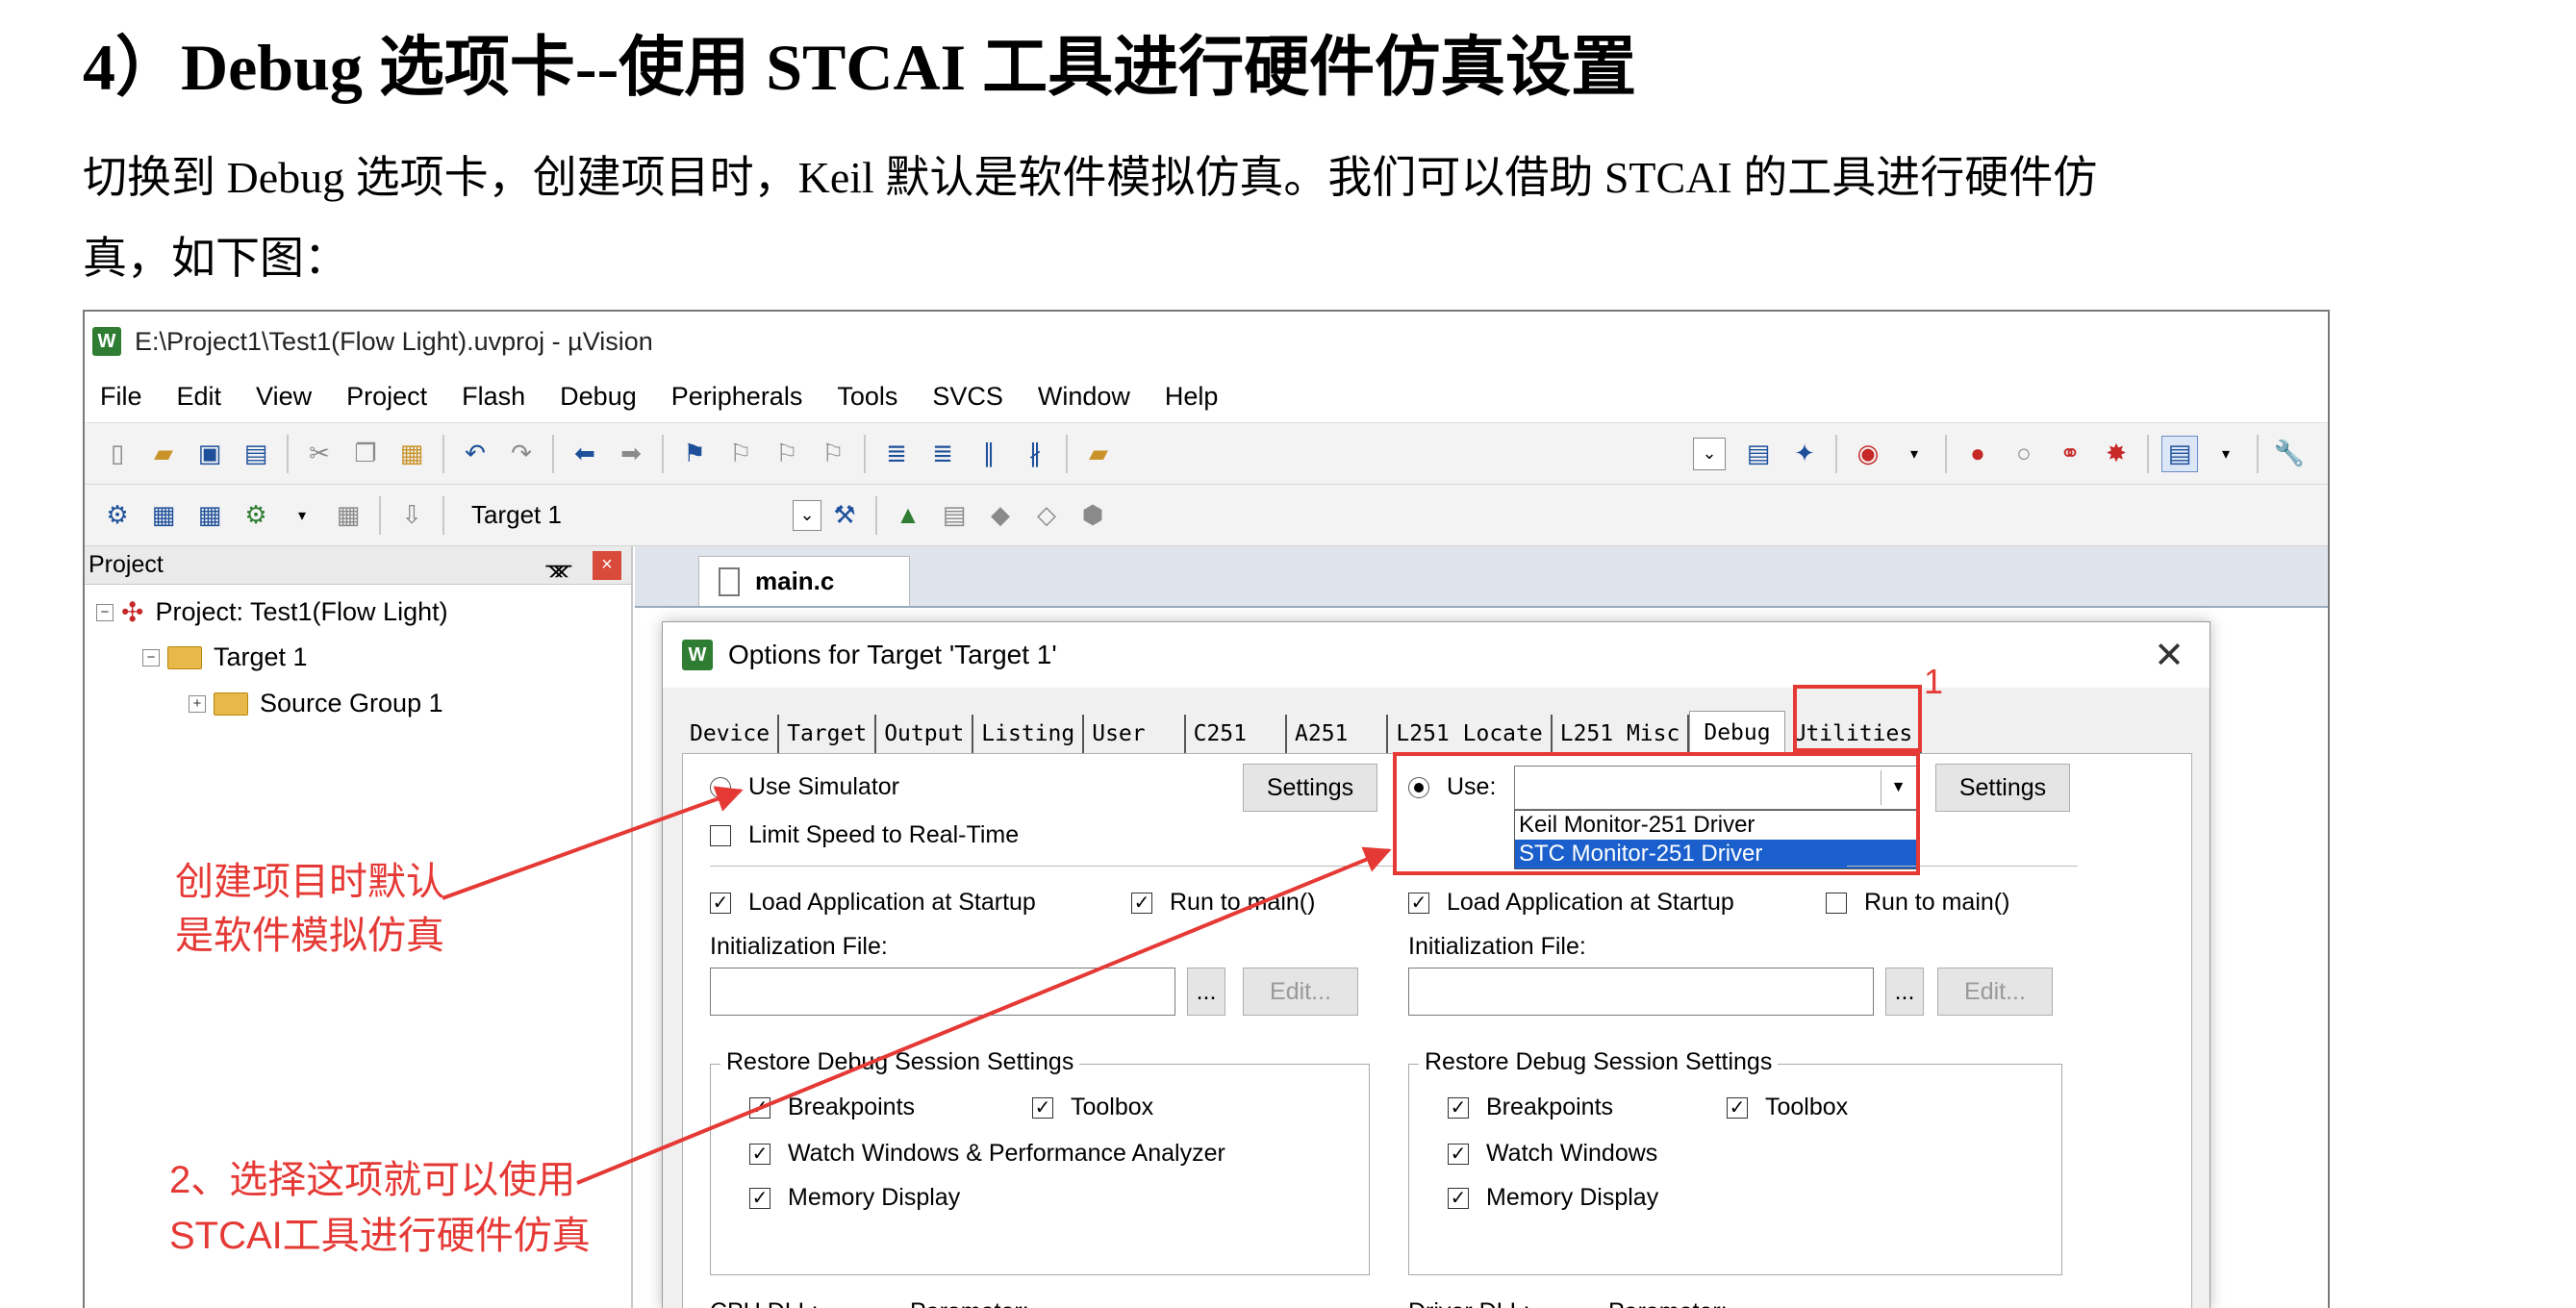 The height and width of the screenshot is (1308, 2576). Describe the element at coordinates (984, 1015) in the screenshot. I see `arrow-to-driver-select` at that location.